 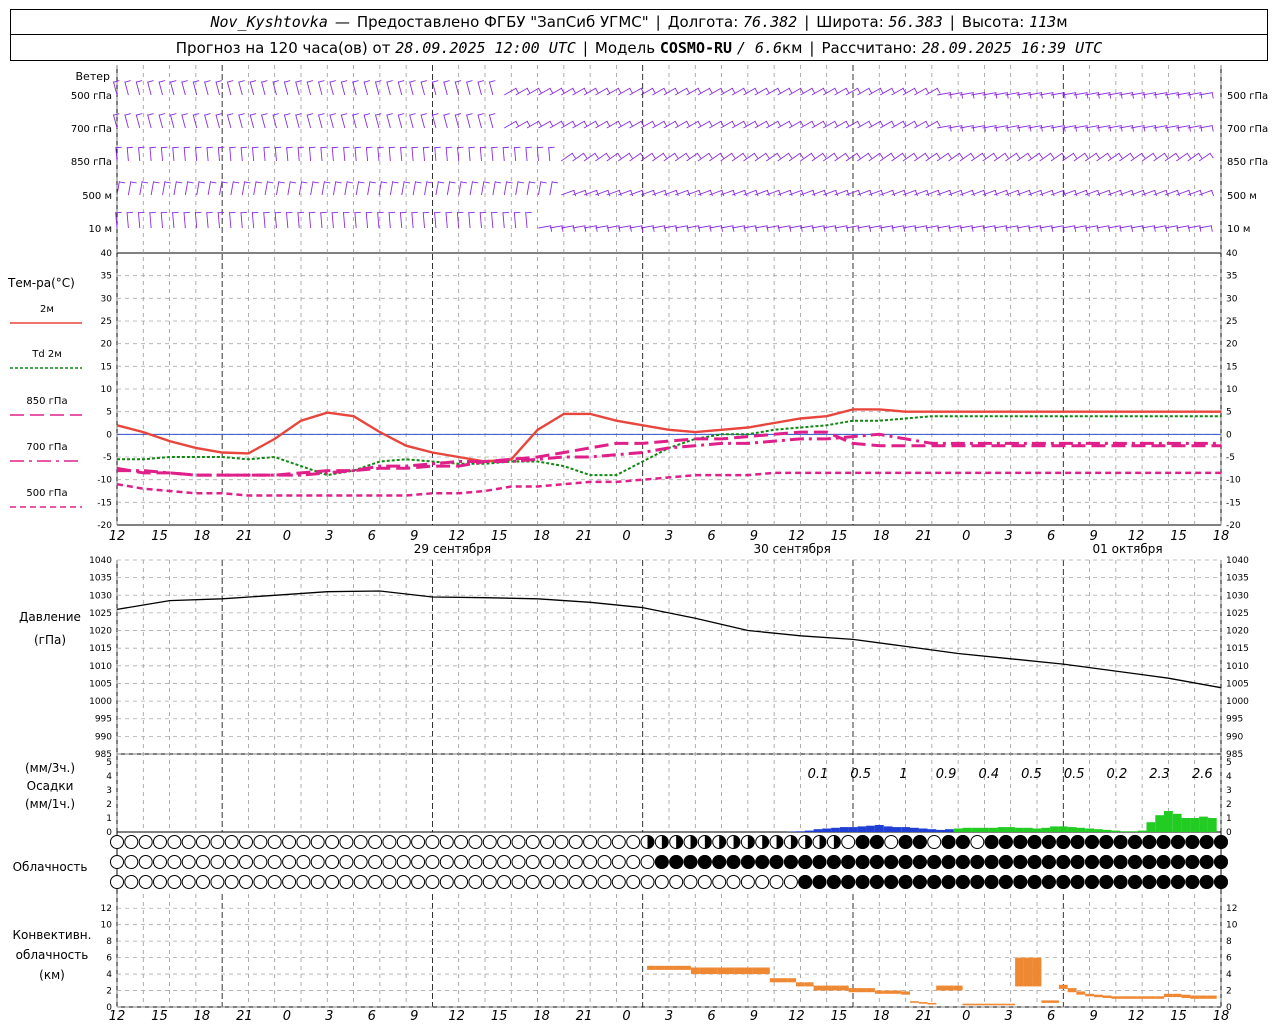 What do you see at coordinates (1178, 1016) in the screenshot?
I see `hour-label-bottom: 15` at bounding box center [1178, 1016].